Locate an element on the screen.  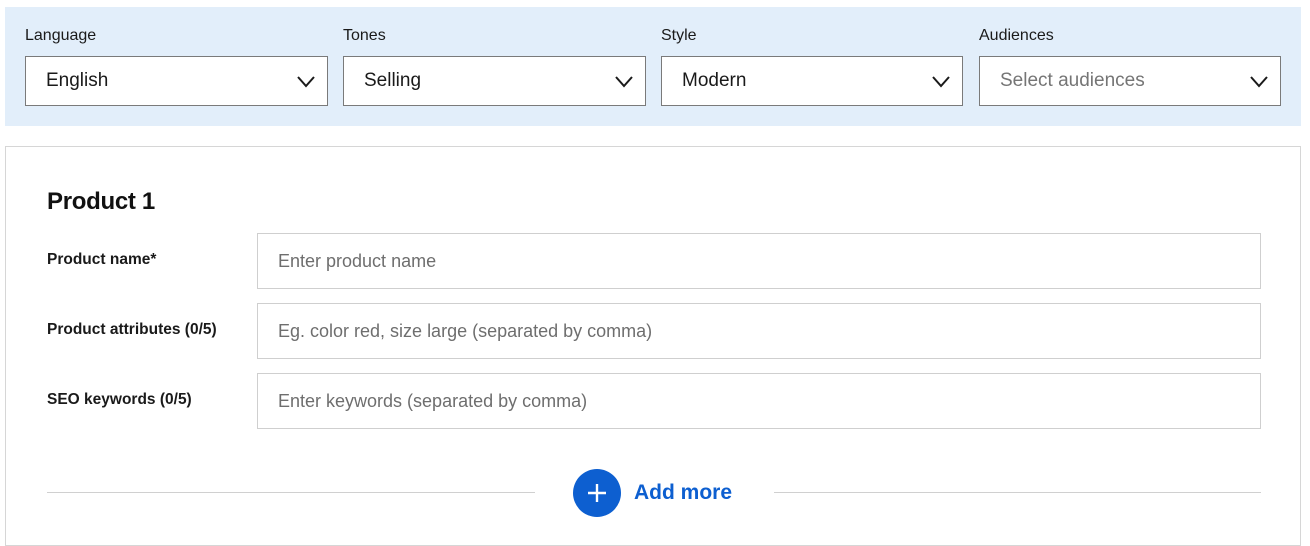
seo-keywords-input is located at coordinates (759, 401).